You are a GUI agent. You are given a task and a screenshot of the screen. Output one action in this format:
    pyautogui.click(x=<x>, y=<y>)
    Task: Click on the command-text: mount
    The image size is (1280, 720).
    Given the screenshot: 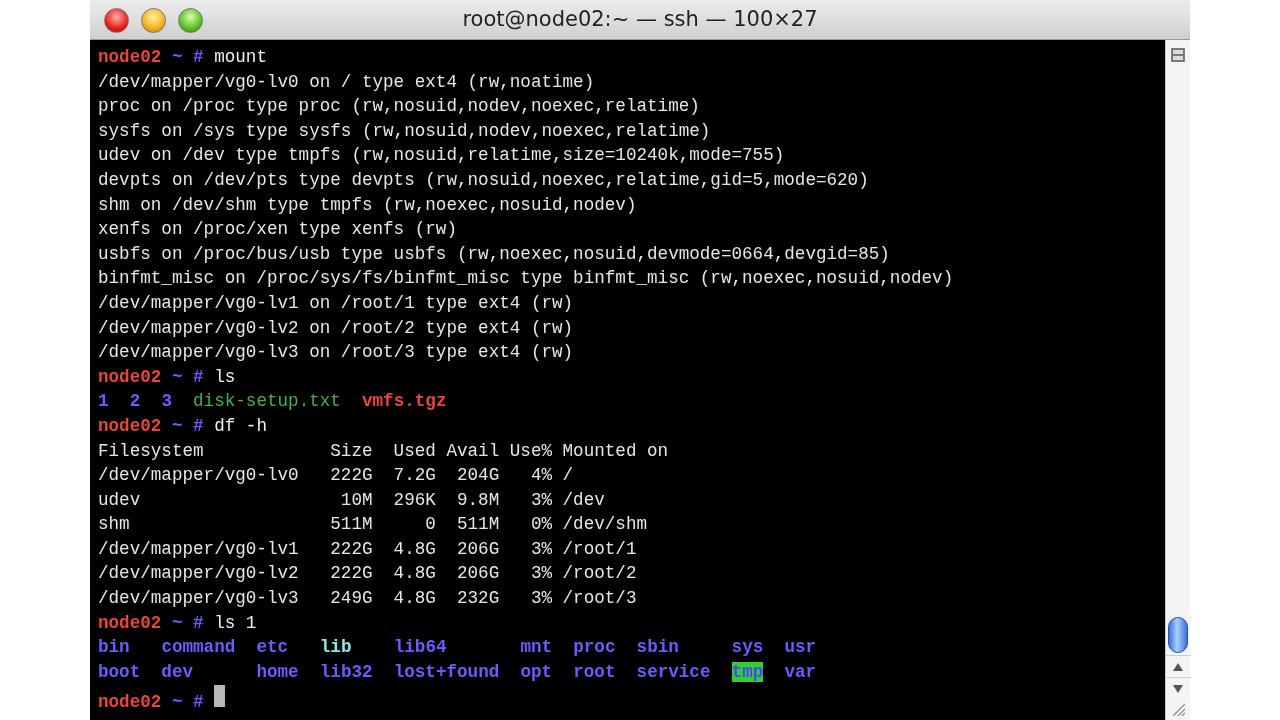 What is the action you would take?
    pyautogui.click(x=240, y=57)
    